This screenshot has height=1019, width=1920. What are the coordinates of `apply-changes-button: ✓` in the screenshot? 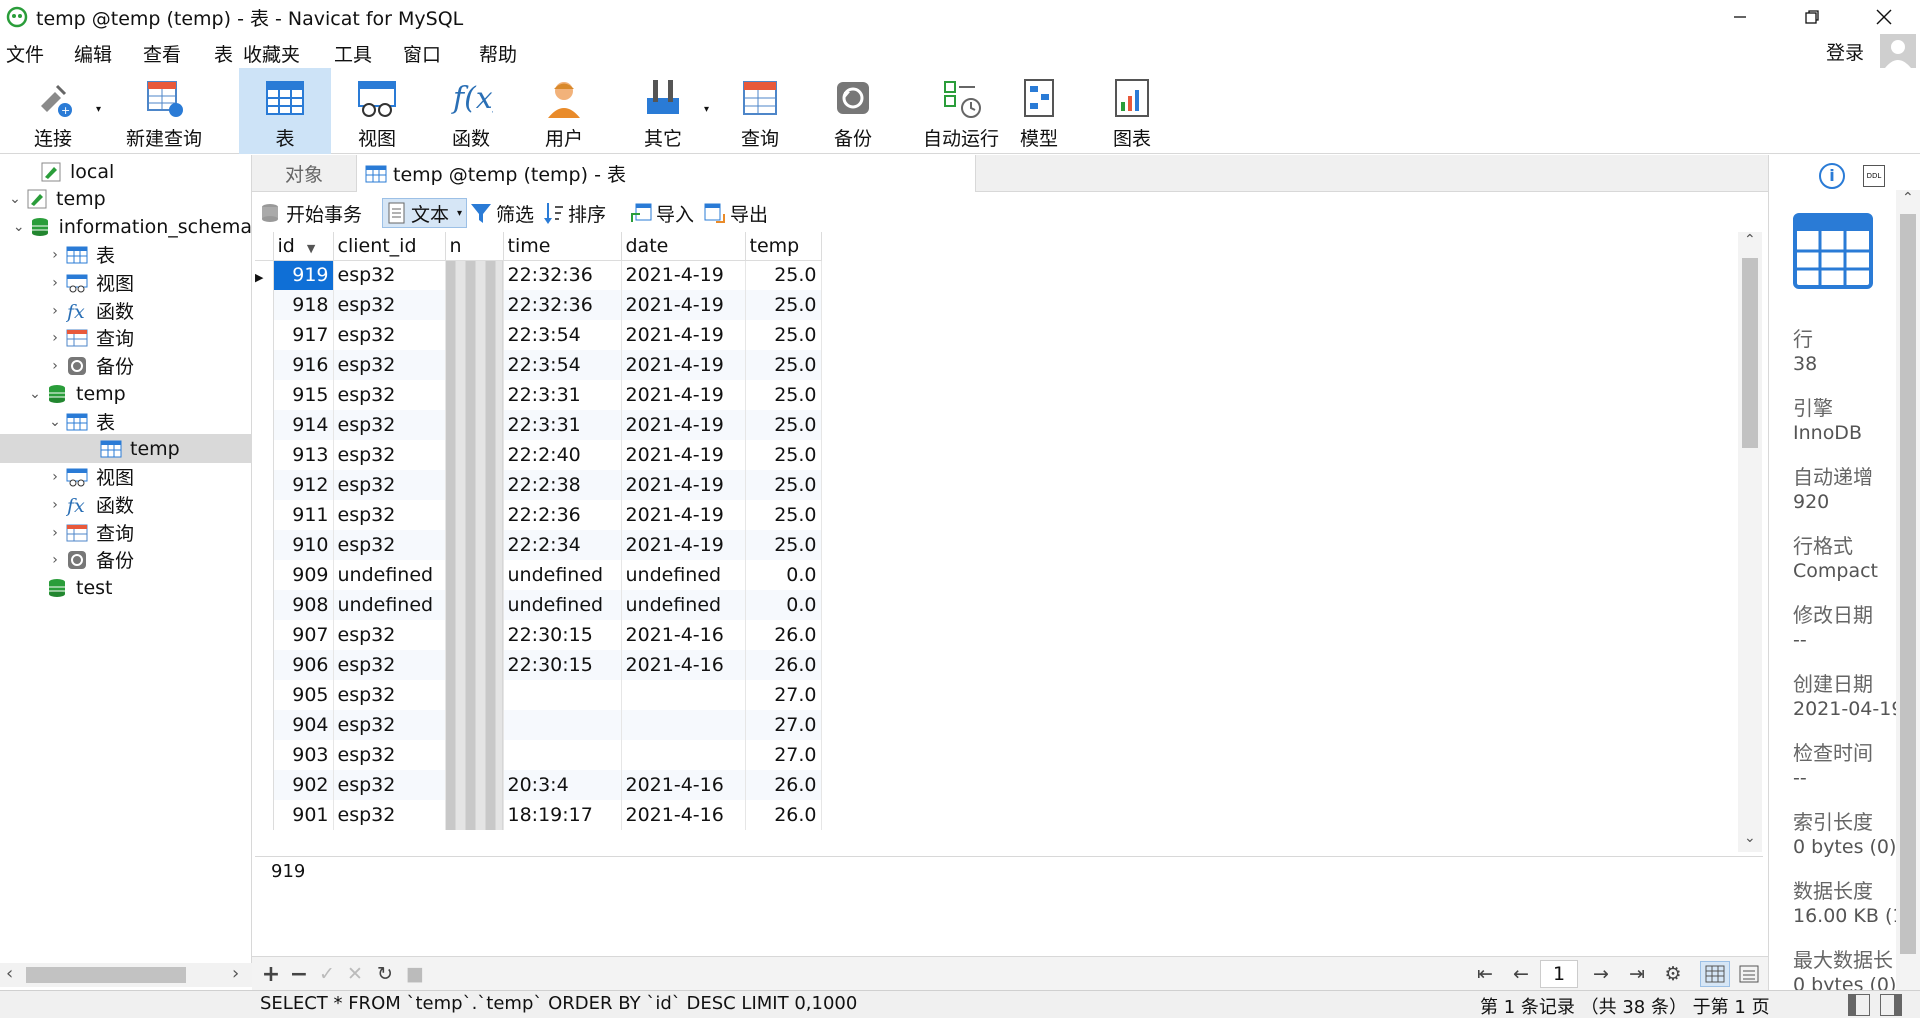 It's located at (327, 974).